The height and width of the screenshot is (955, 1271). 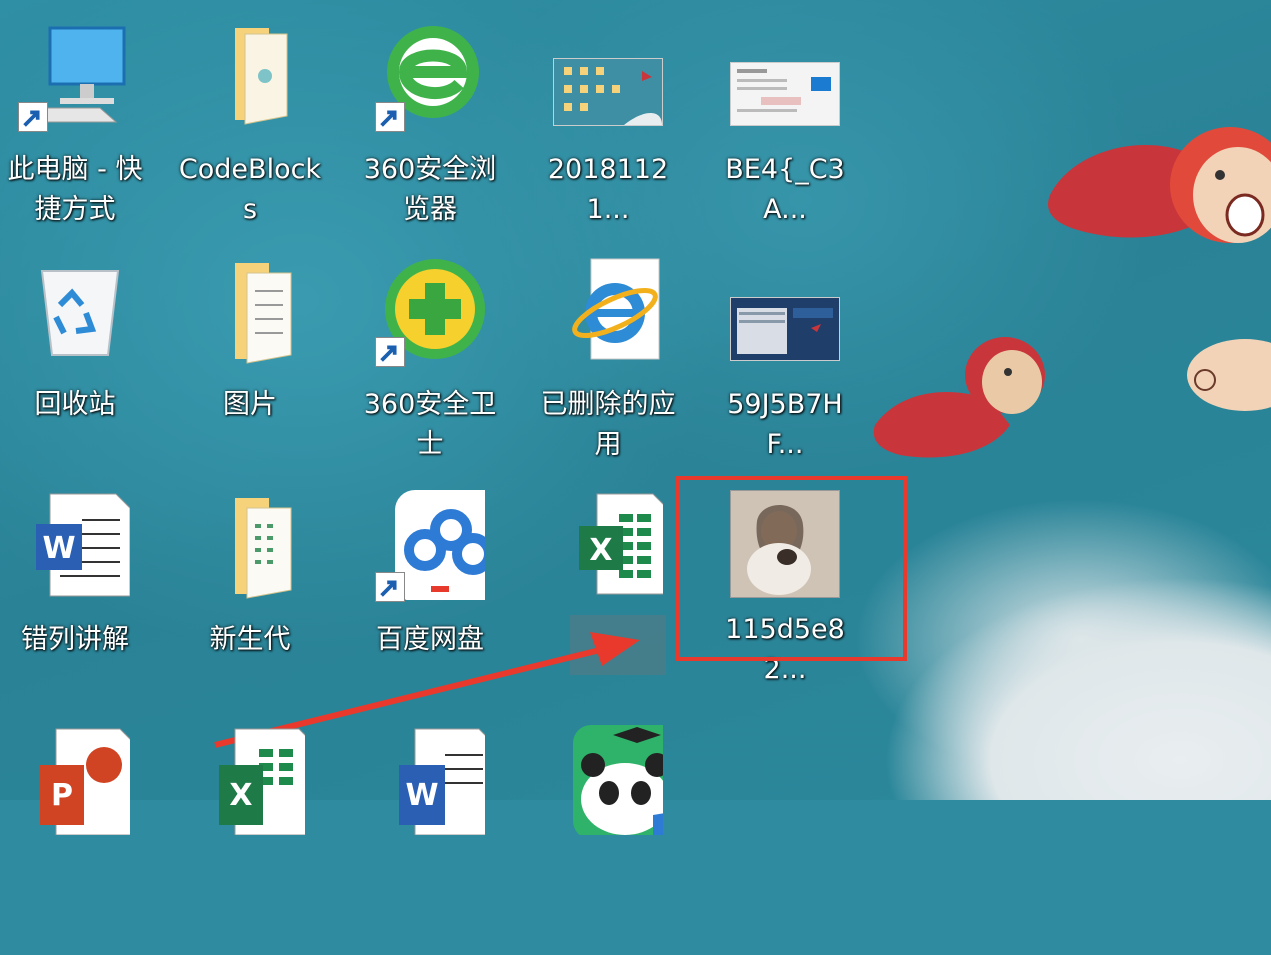 I want to click on desktop-icon-label: 360安全浏览器, so click(x=430, y=189).